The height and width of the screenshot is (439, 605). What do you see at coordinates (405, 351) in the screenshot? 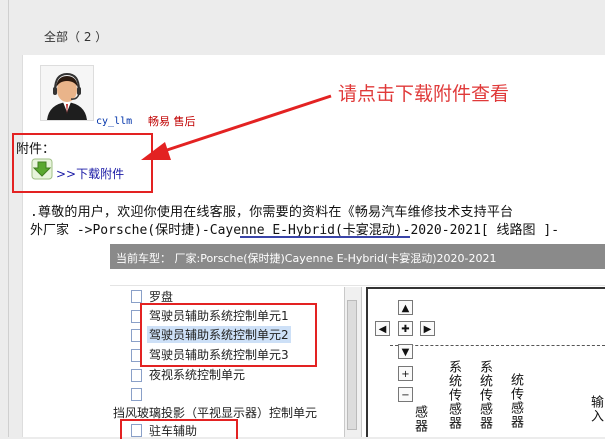
I see `pan-down-button: ▼` at bounding box center [405, 351].